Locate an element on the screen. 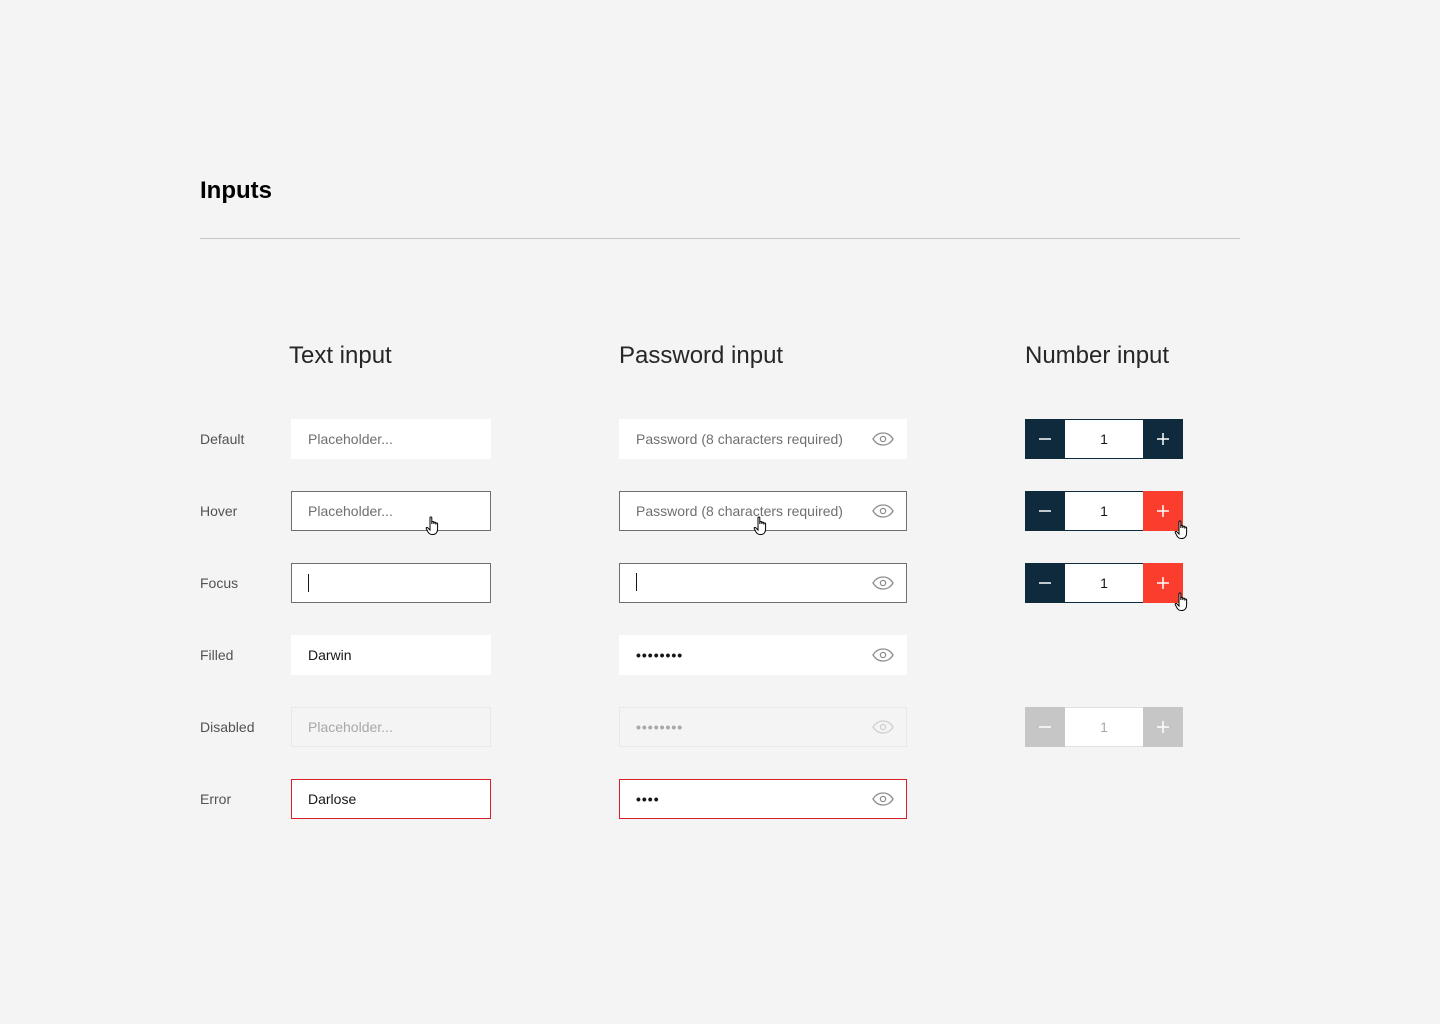 The width and height of the screenshot is (1440, 1024). text-input-filled: Darwin is located at coordinates (391, 655).